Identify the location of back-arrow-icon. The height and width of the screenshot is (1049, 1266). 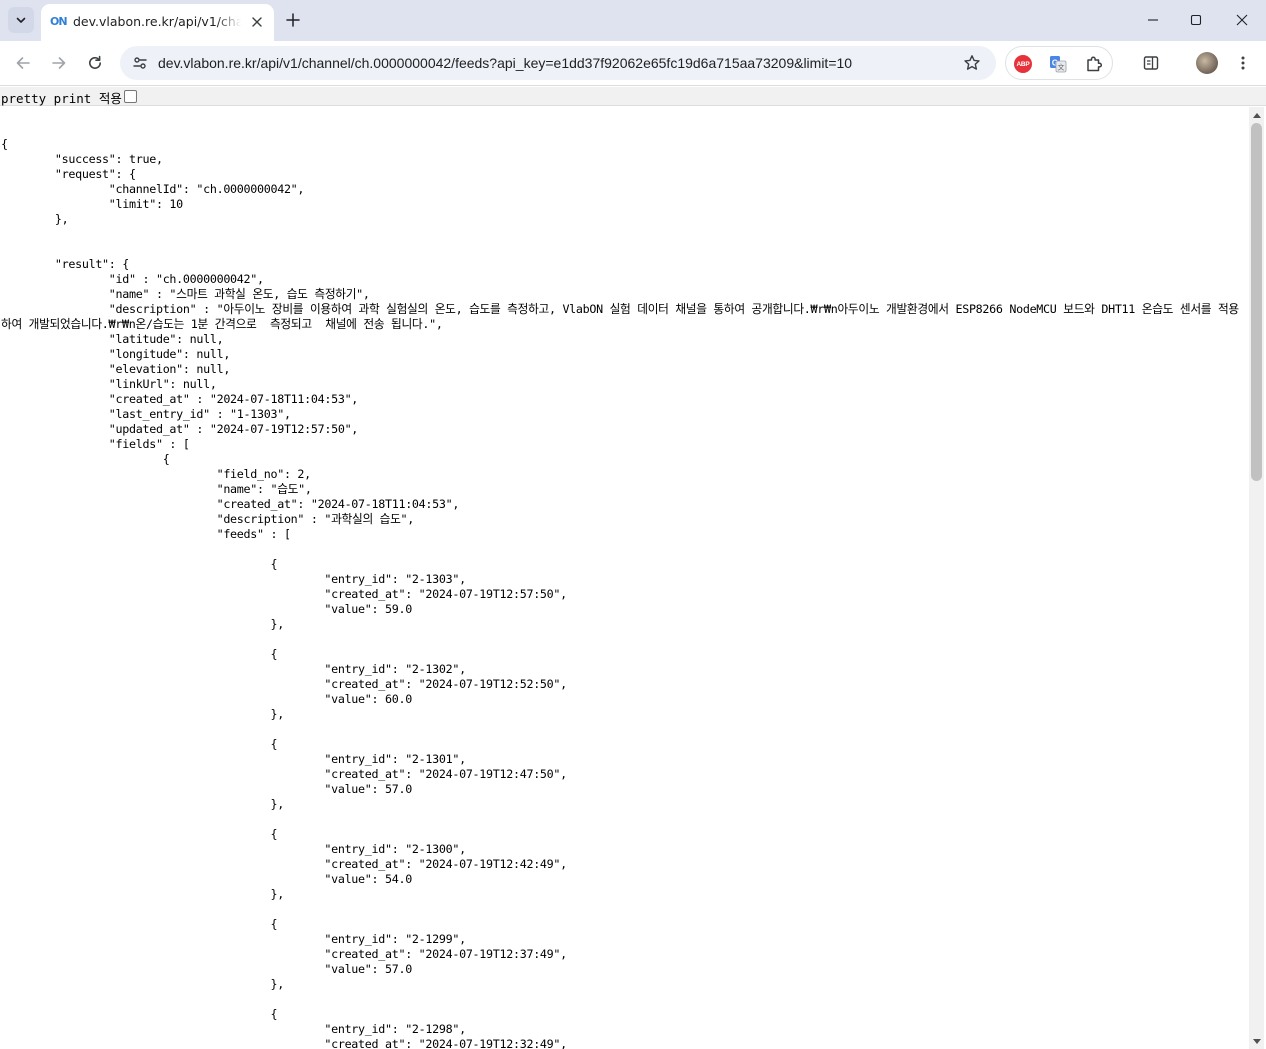
(23, 63).